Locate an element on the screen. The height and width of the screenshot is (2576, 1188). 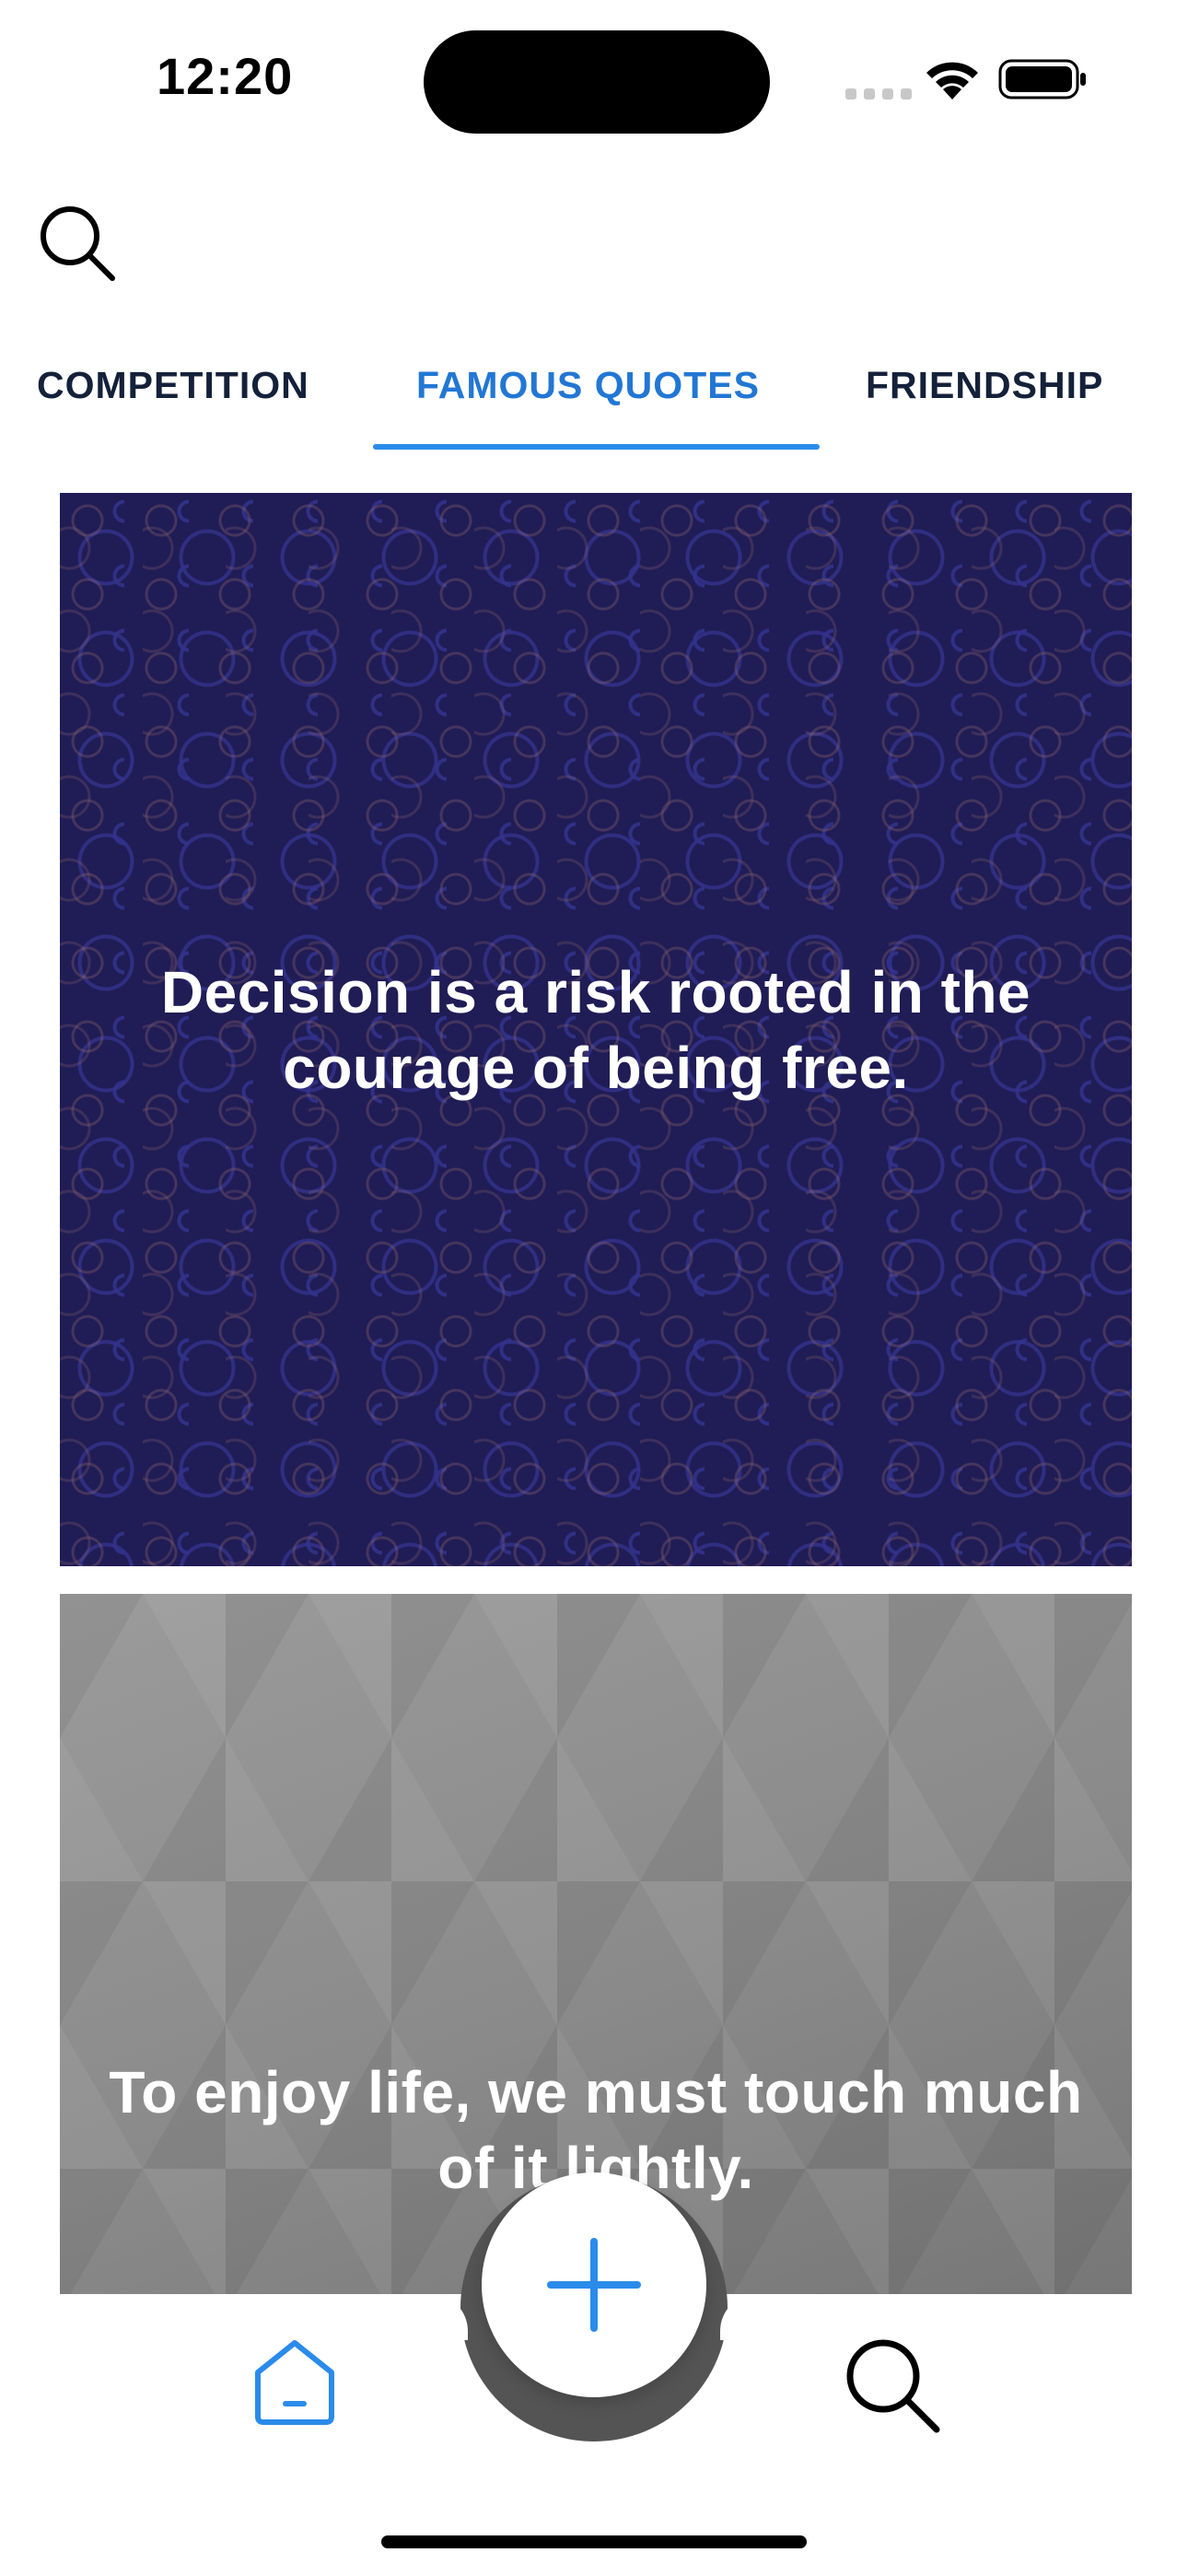
tab-friendship: FRIENDSHIP is located at coordinates (985, 385).